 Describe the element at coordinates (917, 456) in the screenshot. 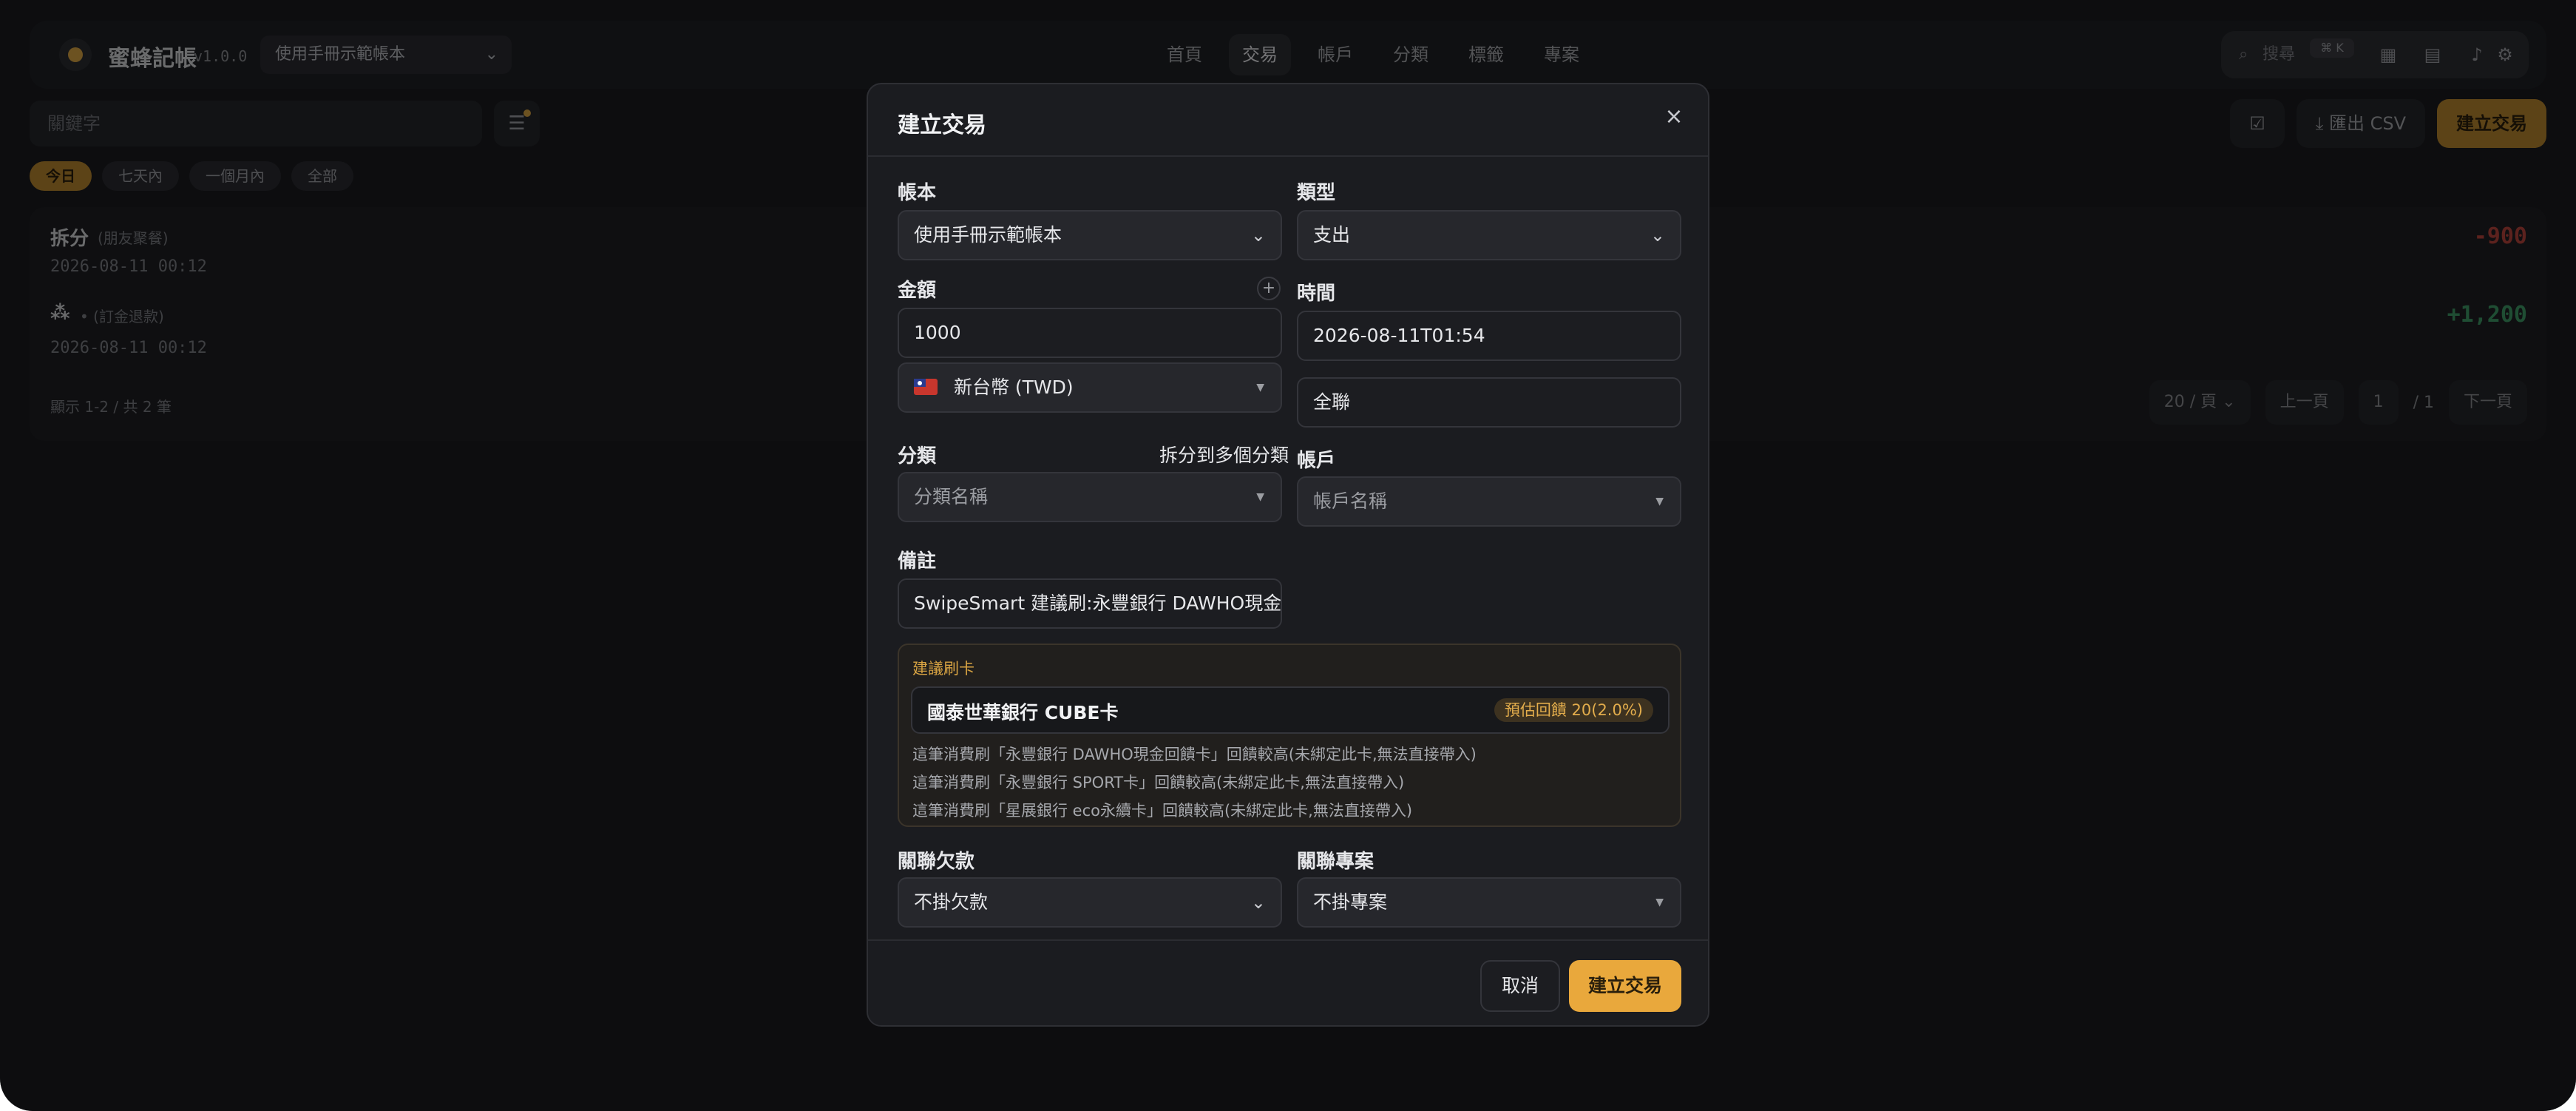

I see `category-label: 分類` at that location.